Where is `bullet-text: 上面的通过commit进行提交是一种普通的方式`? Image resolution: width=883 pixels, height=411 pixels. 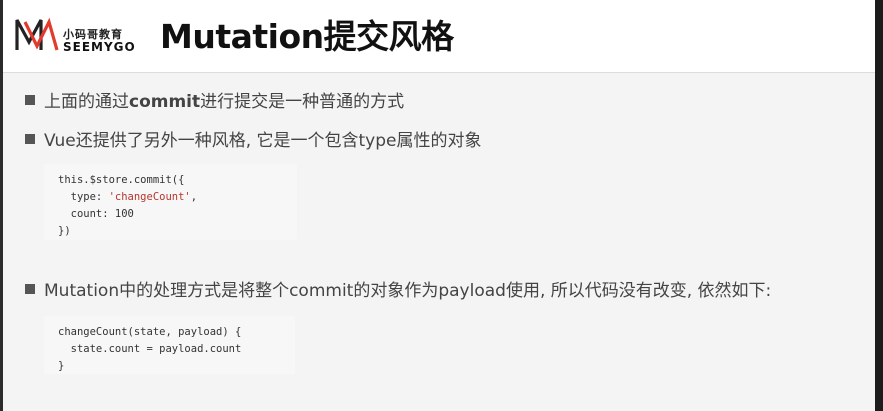
bullet-text: 上面的通过commit进行提交是一种普通的方式 is located at coordinates (224, 99).